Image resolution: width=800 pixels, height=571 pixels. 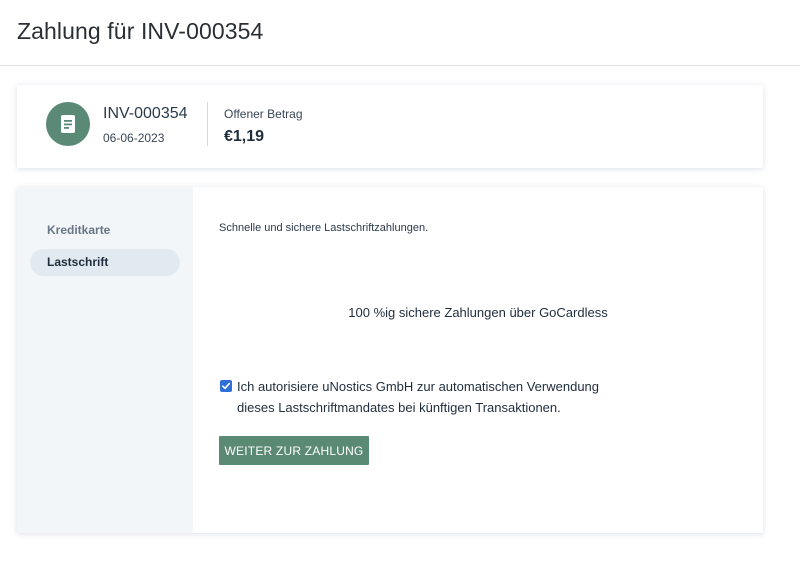 I want to click on checkmark-icon, so click(x=226, y=386).